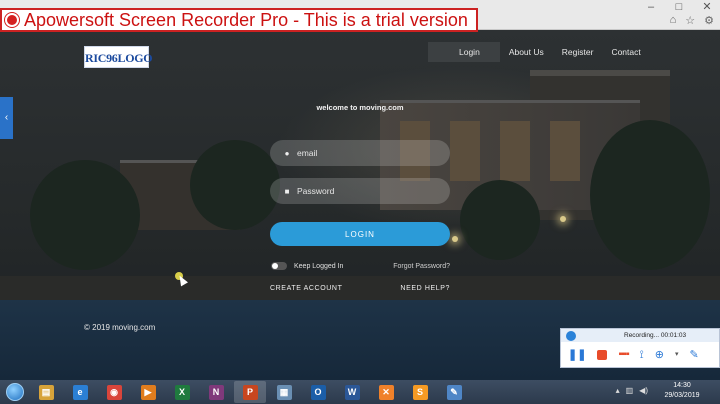  Describe the element at coordinates (287, 191) in the screenshot. I see `lock-icon: ■` at that location.